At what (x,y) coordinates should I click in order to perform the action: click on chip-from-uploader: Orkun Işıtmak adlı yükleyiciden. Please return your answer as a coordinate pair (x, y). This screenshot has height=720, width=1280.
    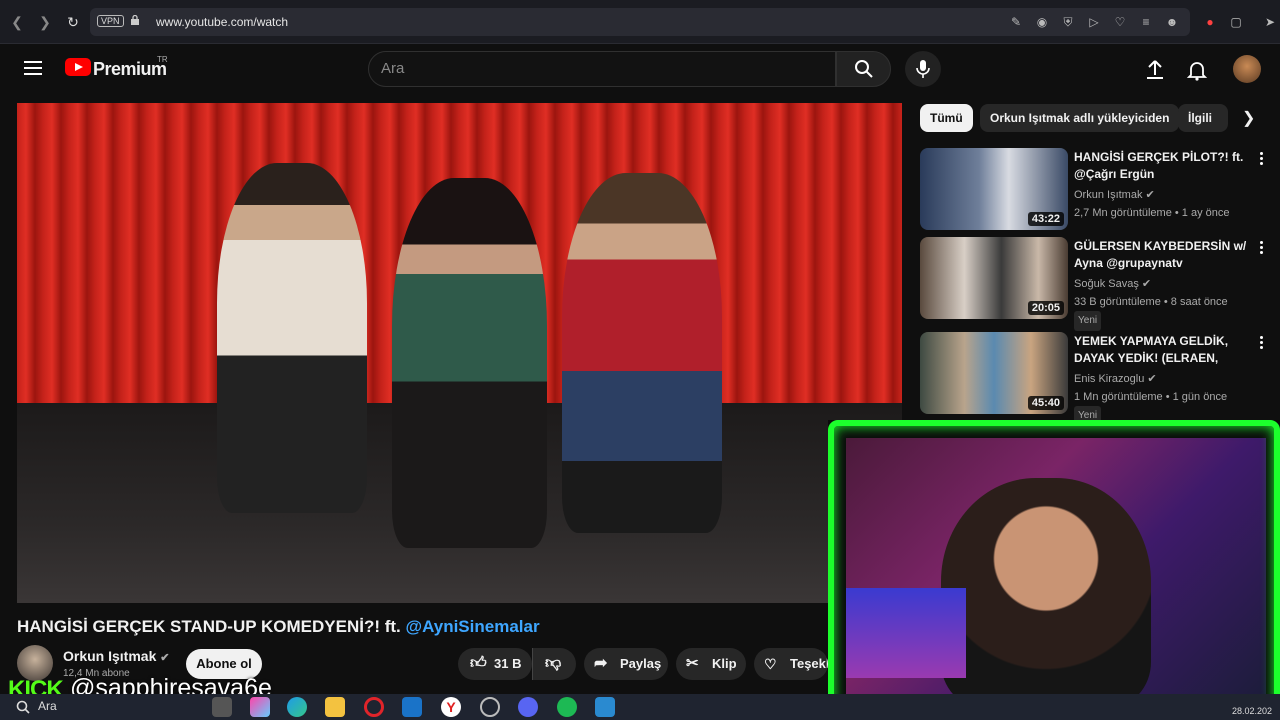
    Looking at the image, I should click on (1080, 118).